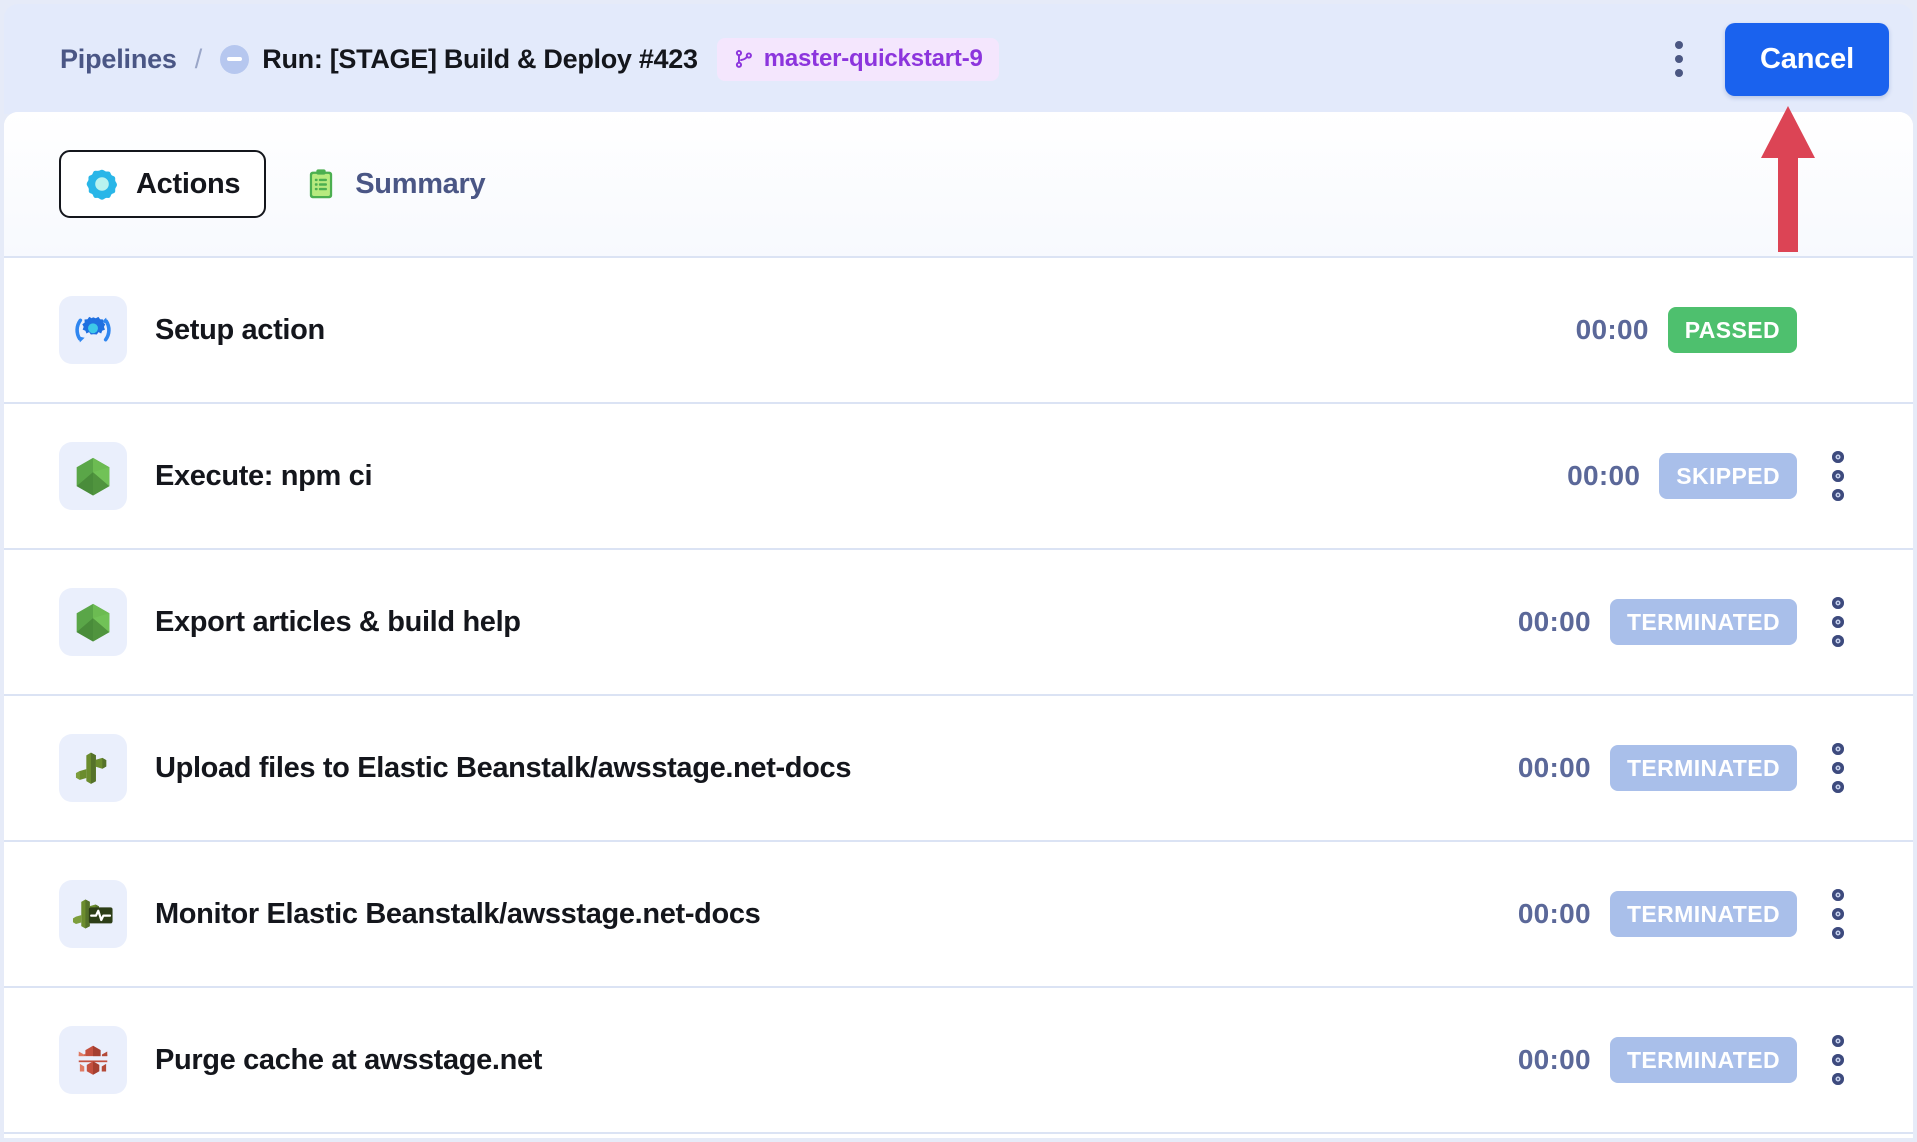 The width and height of the screenshot is (1917, 1142). I want to click on elastic-beanstalk-icon, so click(93, 768).